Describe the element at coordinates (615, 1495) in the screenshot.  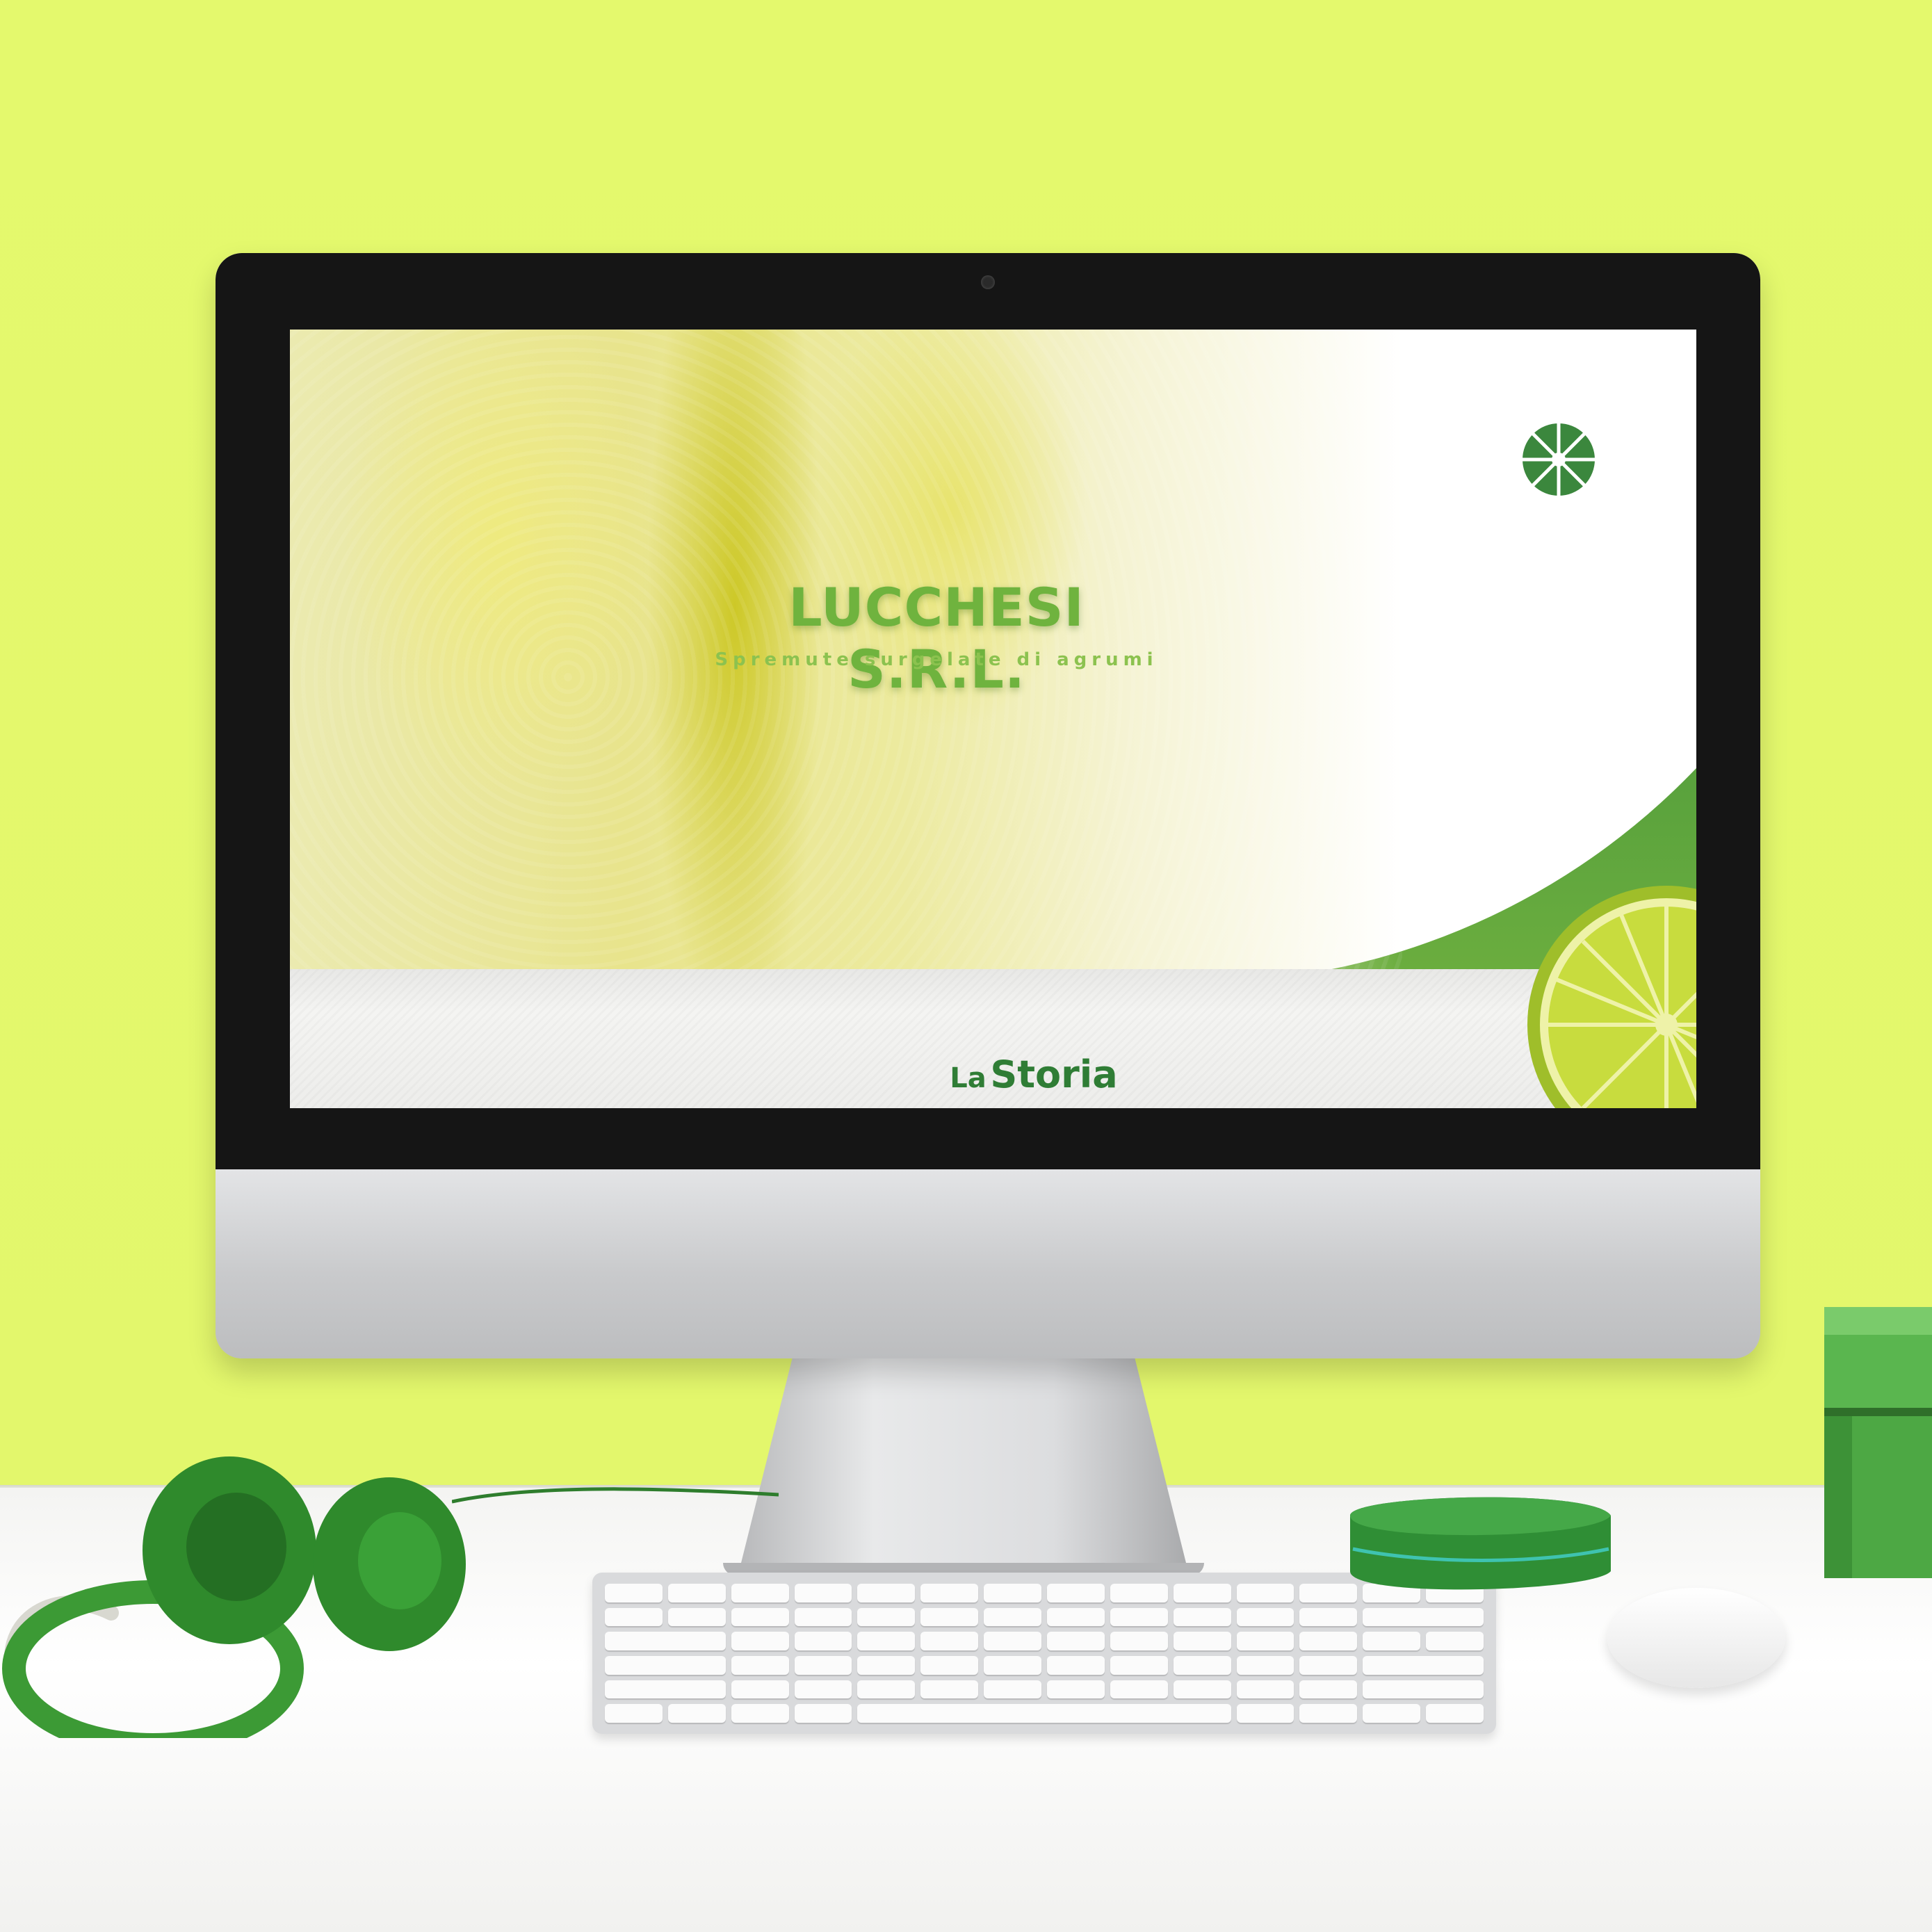
I see `headphone-cable` at that location.